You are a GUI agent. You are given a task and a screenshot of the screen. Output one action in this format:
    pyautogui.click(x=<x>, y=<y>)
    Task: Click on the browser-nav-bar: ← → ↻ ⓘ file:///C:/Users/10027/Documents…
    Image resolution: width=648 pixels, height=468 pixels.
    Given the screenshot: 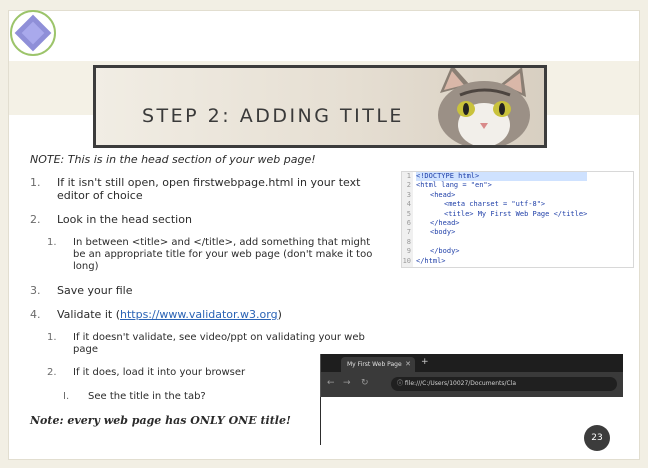 What is the action you would take?
    pyautogui.click(x=472, y=384)
    